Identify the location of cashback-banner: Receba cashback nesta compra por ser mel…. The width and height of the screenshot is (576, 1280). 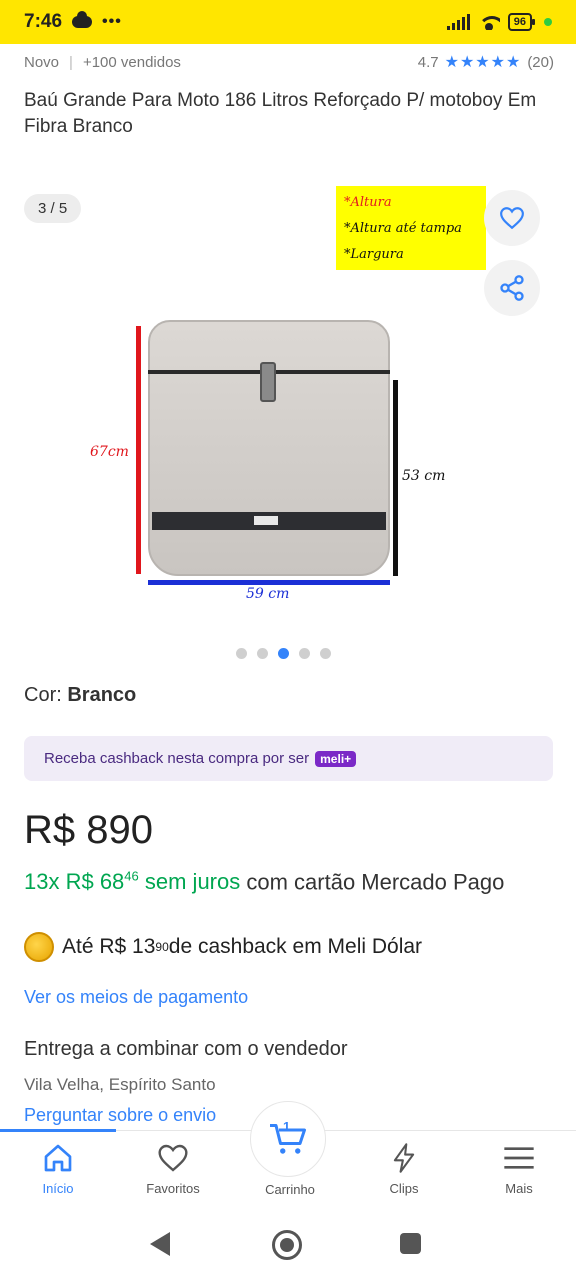
(288, 758).